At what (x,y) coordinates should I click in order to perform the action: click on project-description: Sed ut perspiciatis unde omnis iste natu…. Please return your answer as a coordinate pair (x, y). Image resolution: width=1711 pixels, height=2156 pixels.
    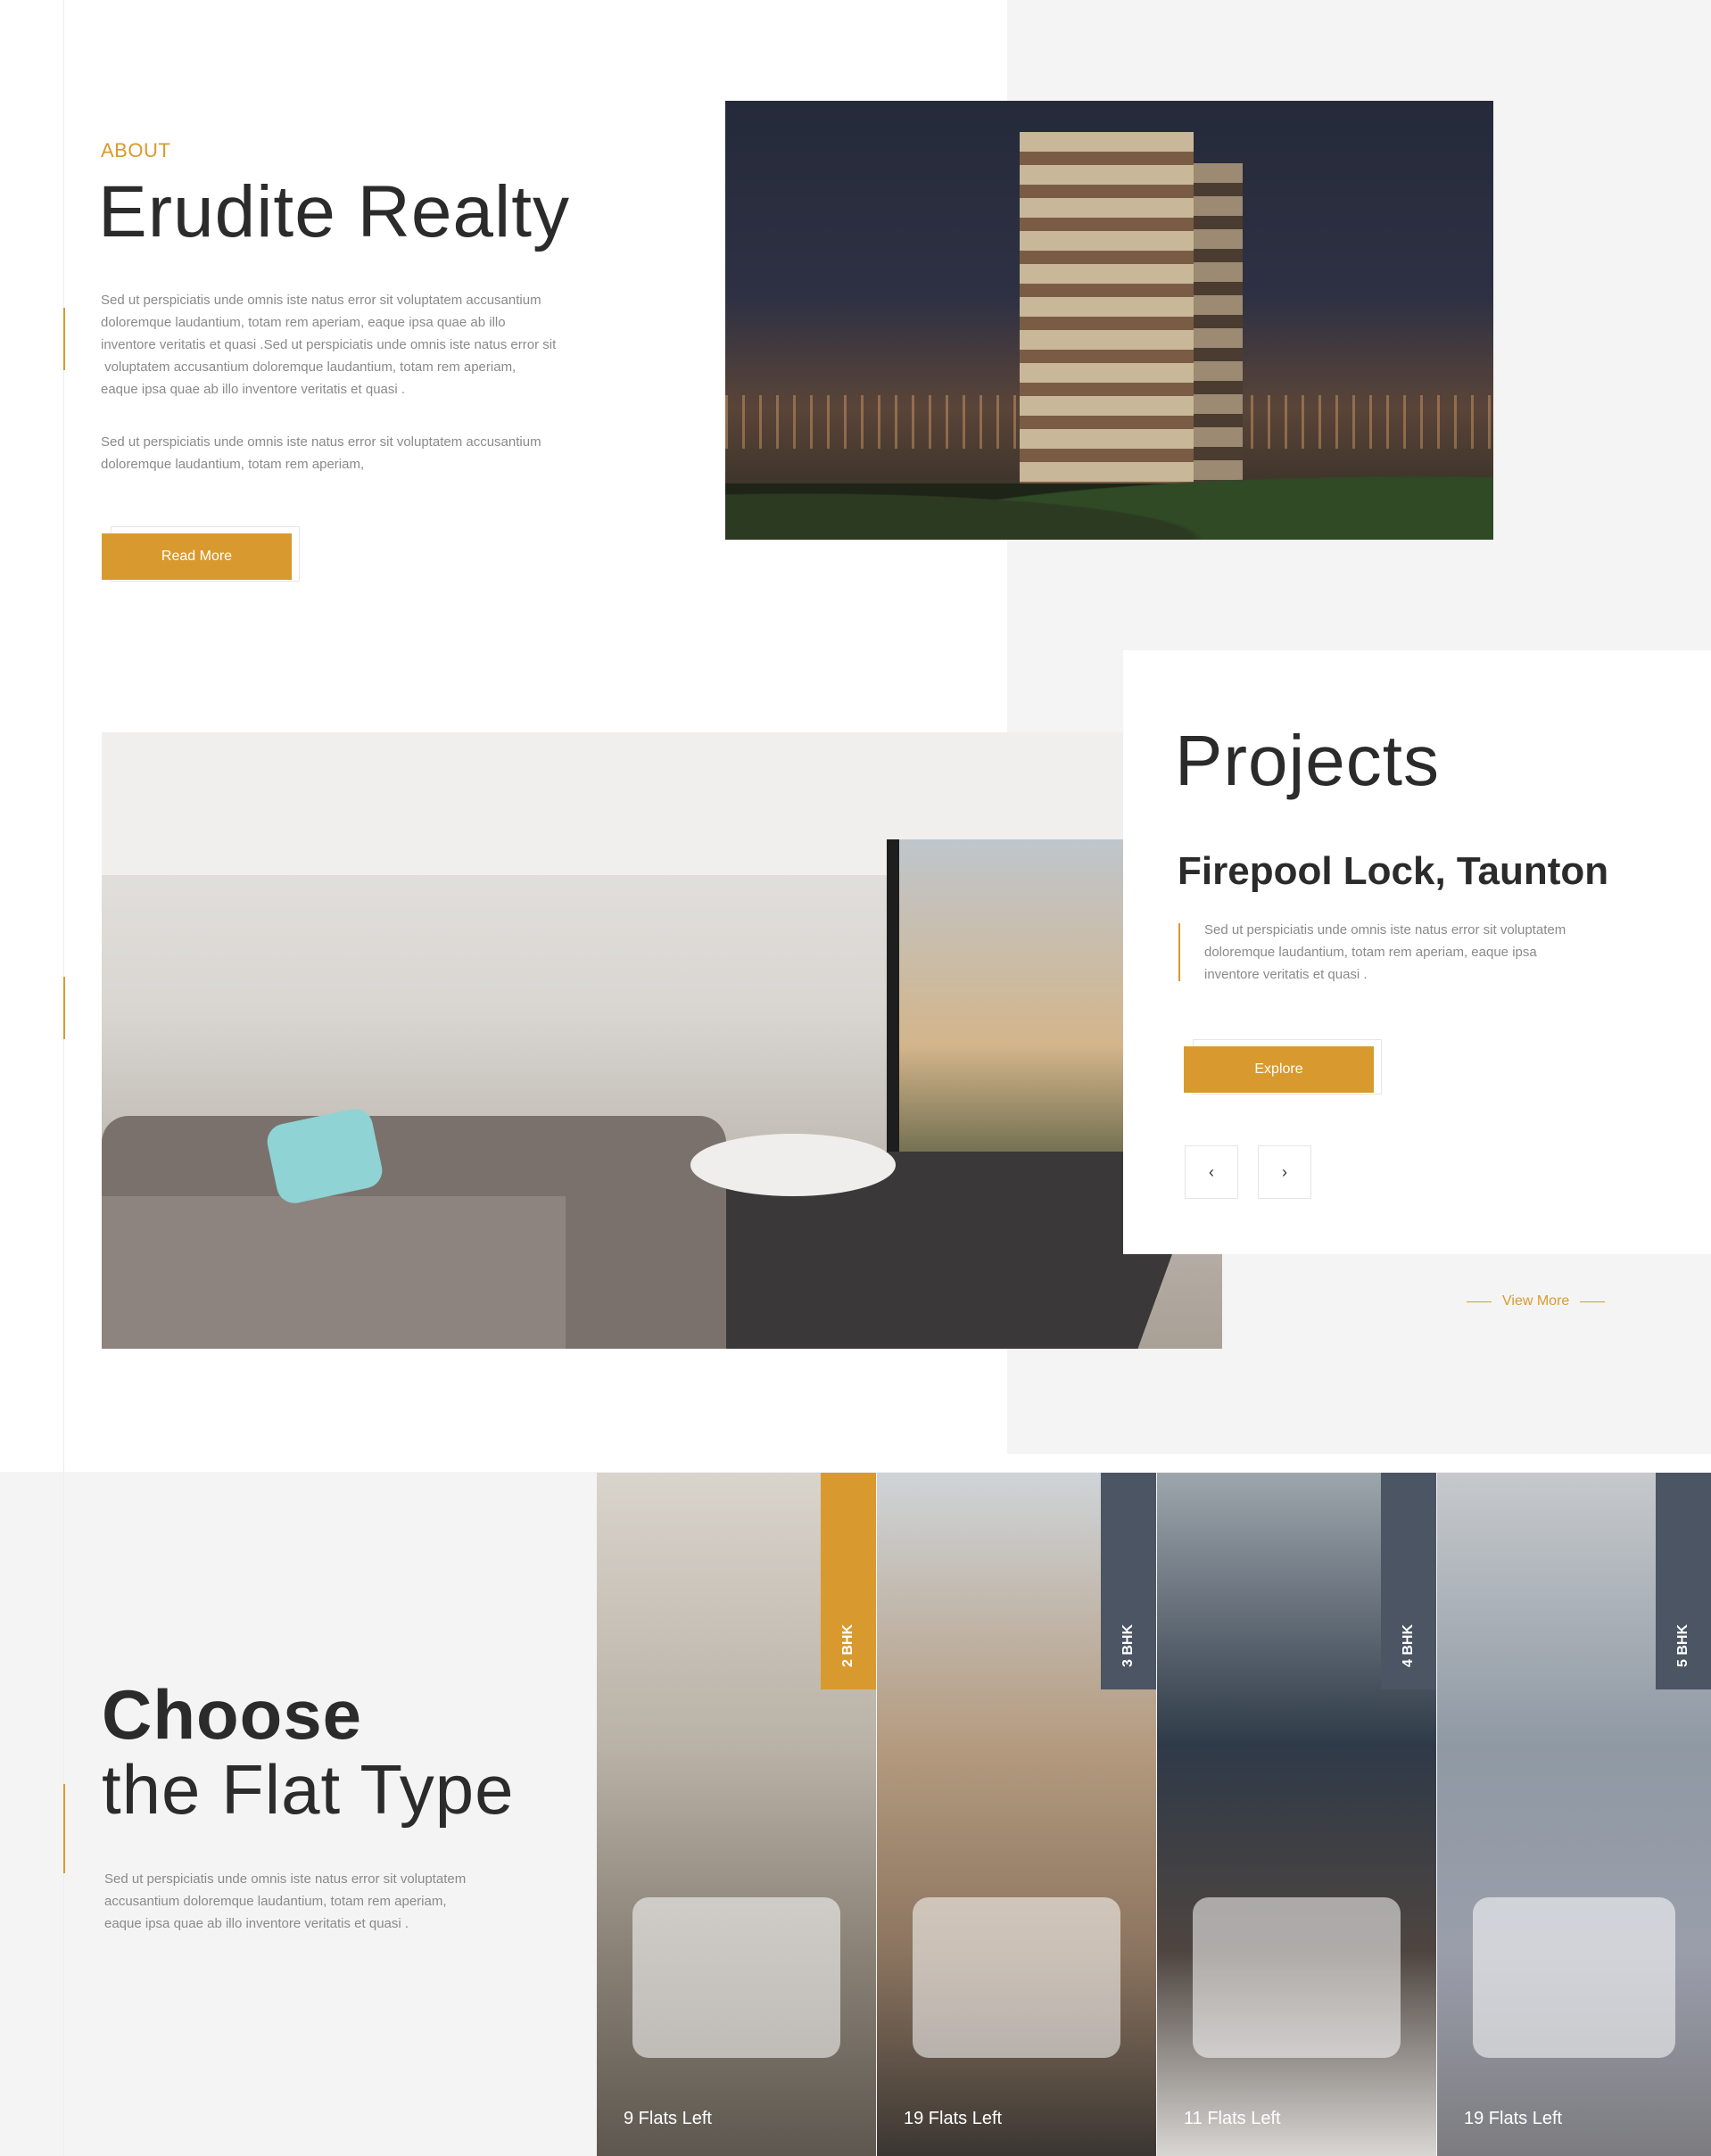
    Looking at the image, I should click on (1427, 952).